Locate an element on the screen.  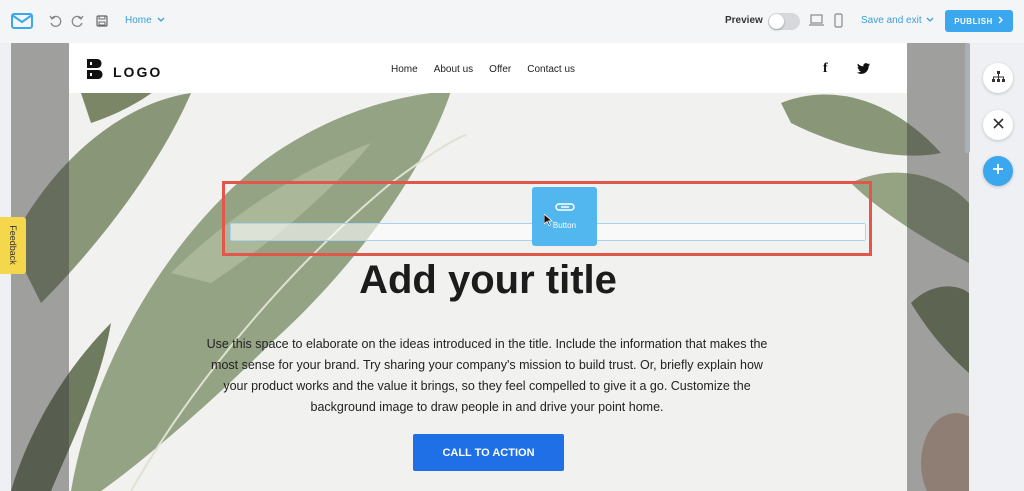
top-toolbar: Home Preview Save and exit PUBLISH is located at coordinates (512, 21).